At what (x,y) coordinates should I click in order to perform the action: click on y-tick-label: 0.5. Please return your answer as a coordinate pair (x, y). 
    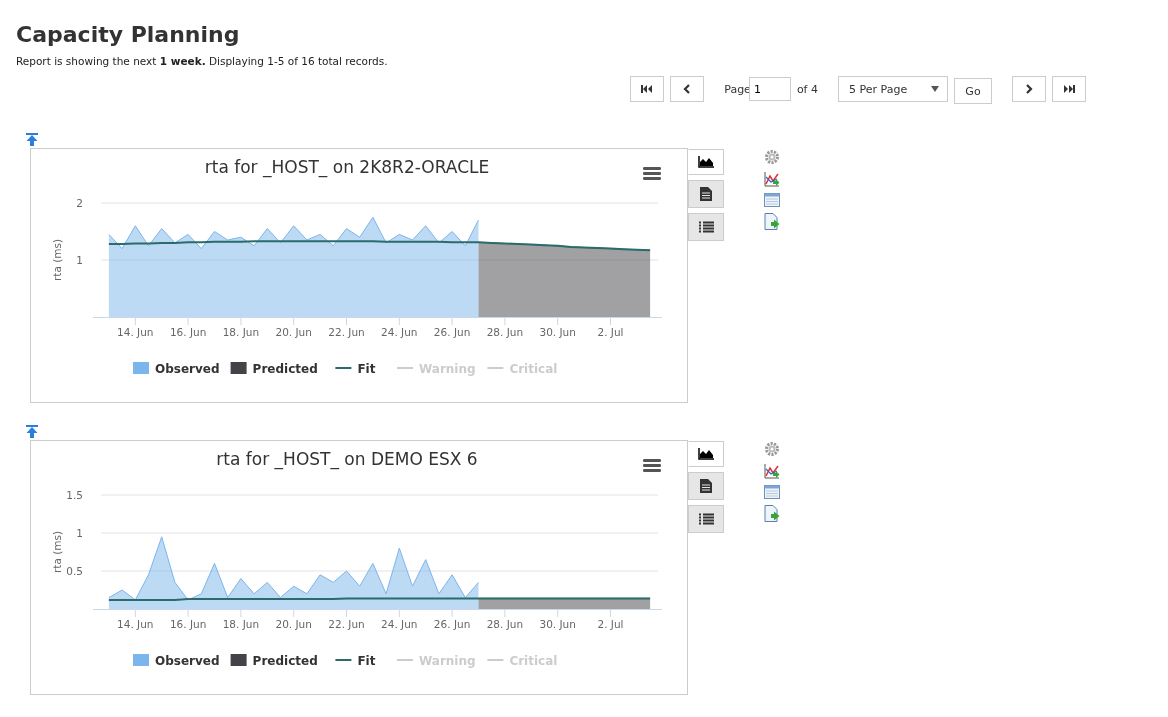
    Looking at the image, I should click on (74, 571).